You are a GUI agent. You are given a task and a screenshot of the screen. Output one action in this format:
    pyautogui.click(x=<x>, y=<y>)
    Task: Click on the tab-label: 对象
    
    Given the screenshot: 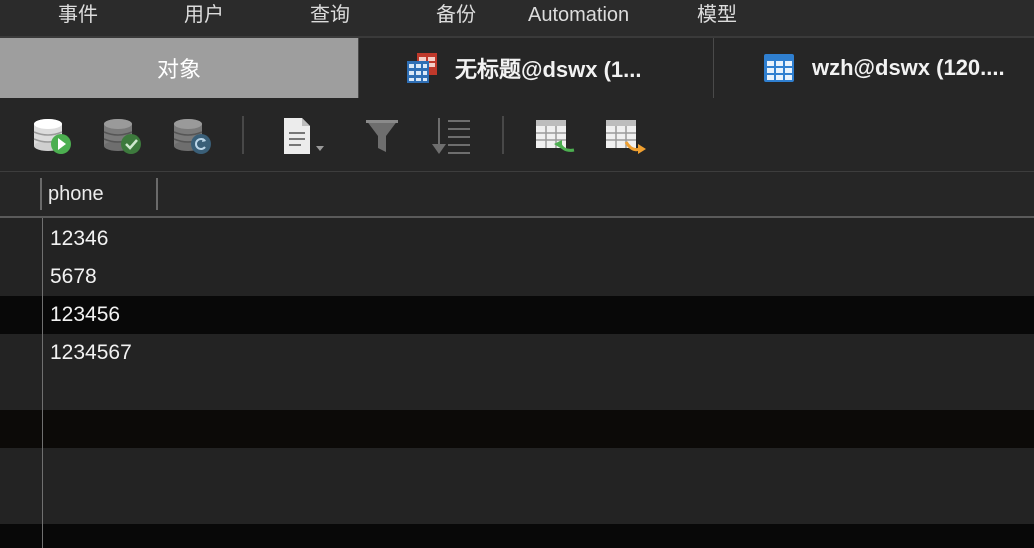 What is the action you would take?
    pyautogui.click(x=178, y=69)
    